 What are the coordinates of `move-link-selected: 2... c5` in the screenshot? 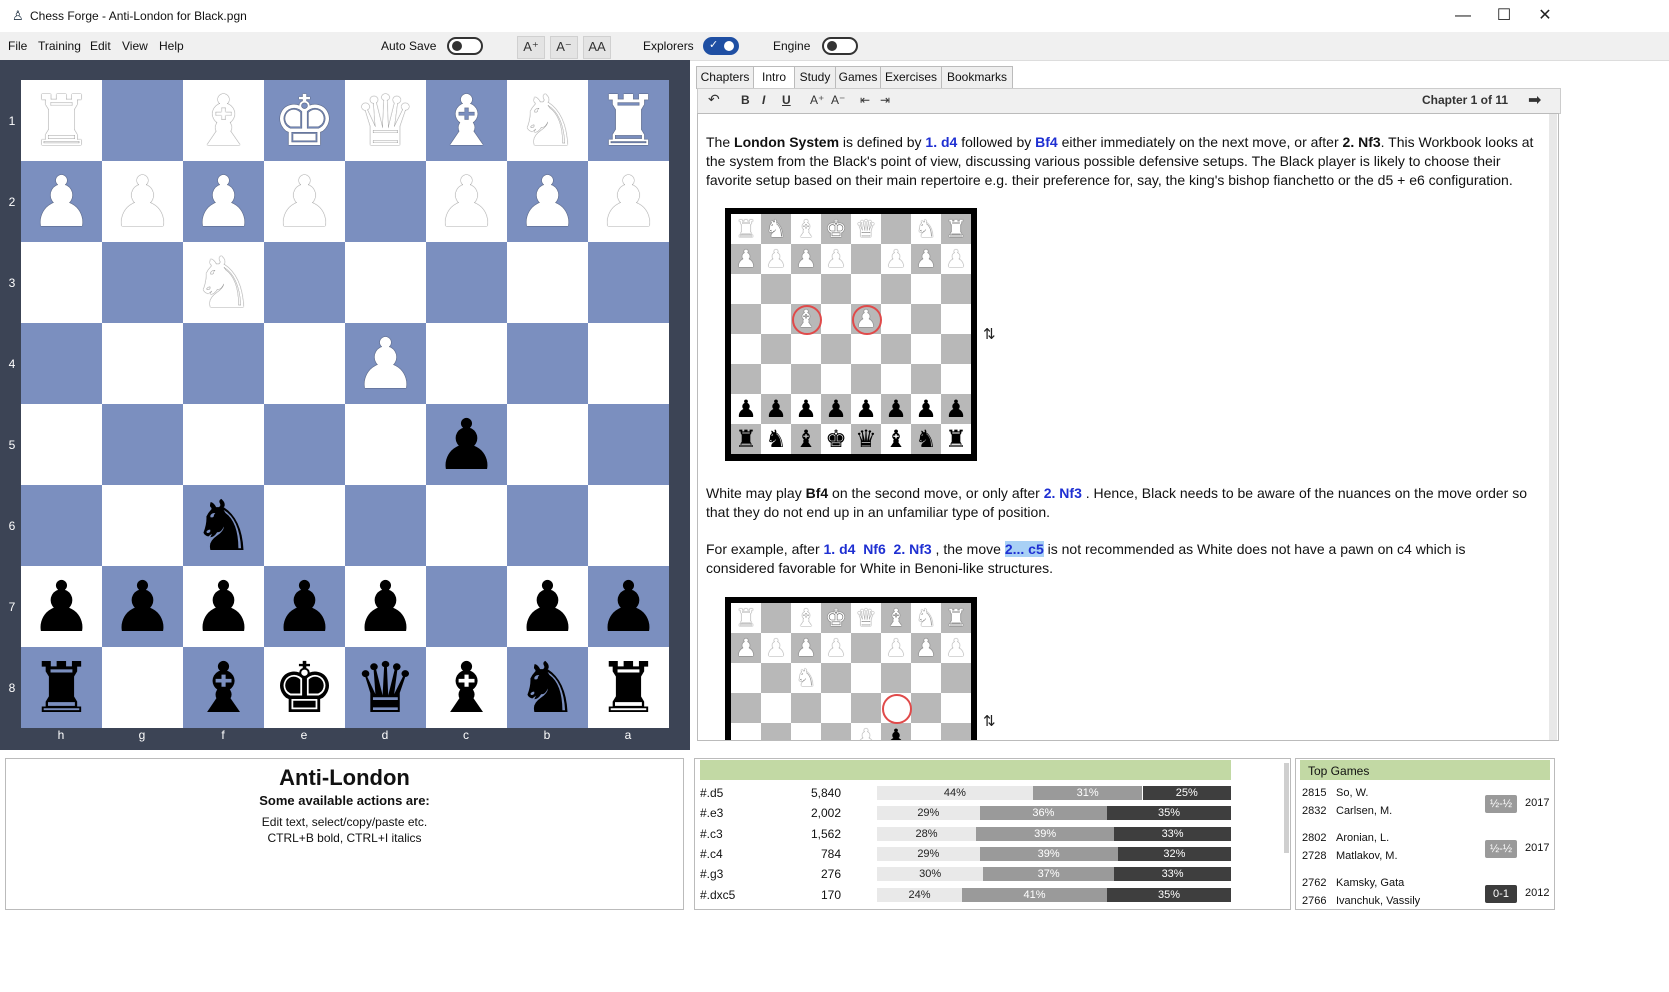 It's located at (1024, 549).